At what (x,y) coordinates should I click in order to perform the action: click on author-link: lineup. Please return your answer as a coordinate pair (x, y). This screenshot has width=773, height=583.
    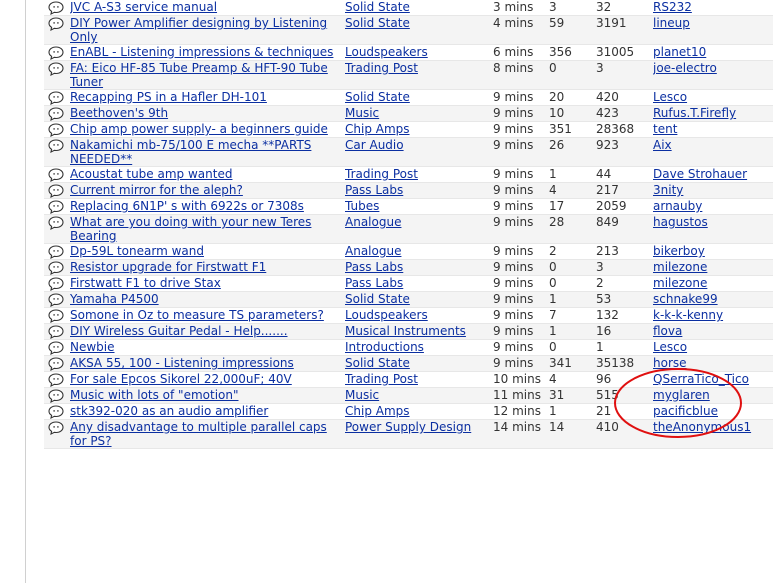
    Looking at the image, I should click on (671, 23).